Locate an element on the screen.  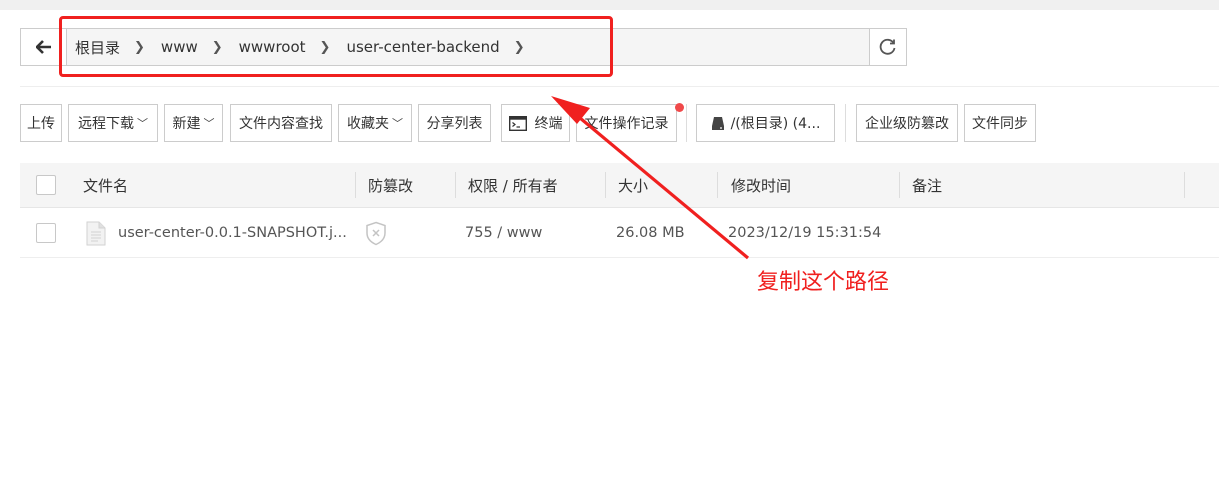
annotation-text: 复制这个路径 is located at coordinates (823, 282).